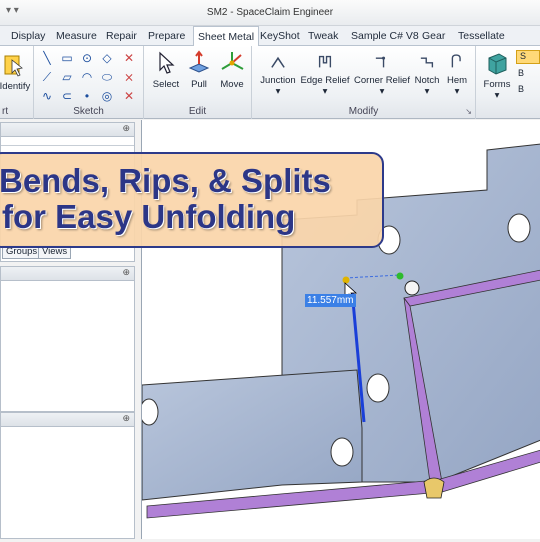 Image resolution: width=540 pixels, height=542 pixels. What do you see at coordinates (67, 475) in the screenshot?
I see `properties-panel: ⊕` at bounding box center [67, 475].